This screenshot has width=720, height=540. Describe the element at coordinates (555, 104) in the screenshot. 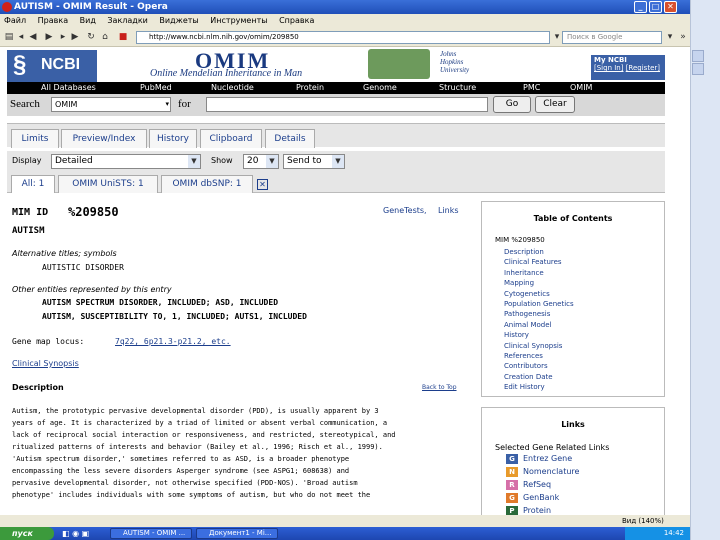

I see `clear-button: Clear` at that location.